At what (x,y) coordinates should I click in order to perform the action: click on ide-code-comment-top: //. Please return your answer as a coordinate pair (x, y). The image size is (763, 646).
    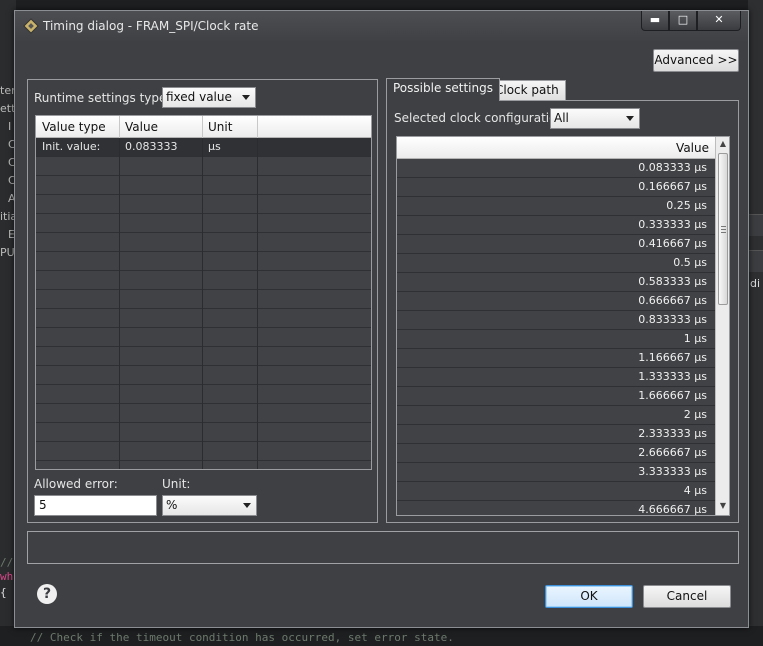
    Looking at the image, I should click on (7, 562).